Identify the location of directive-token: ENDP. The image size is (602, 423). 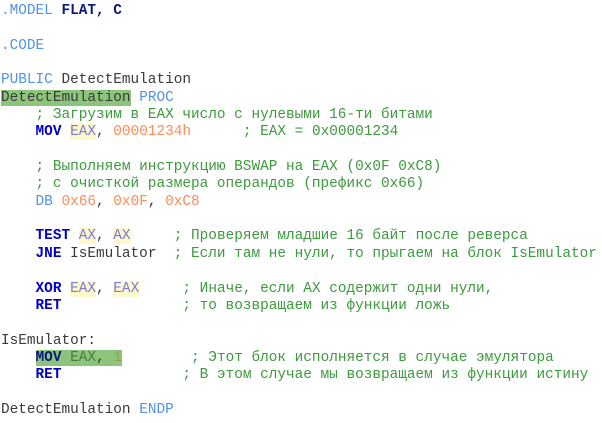
(156, 409).